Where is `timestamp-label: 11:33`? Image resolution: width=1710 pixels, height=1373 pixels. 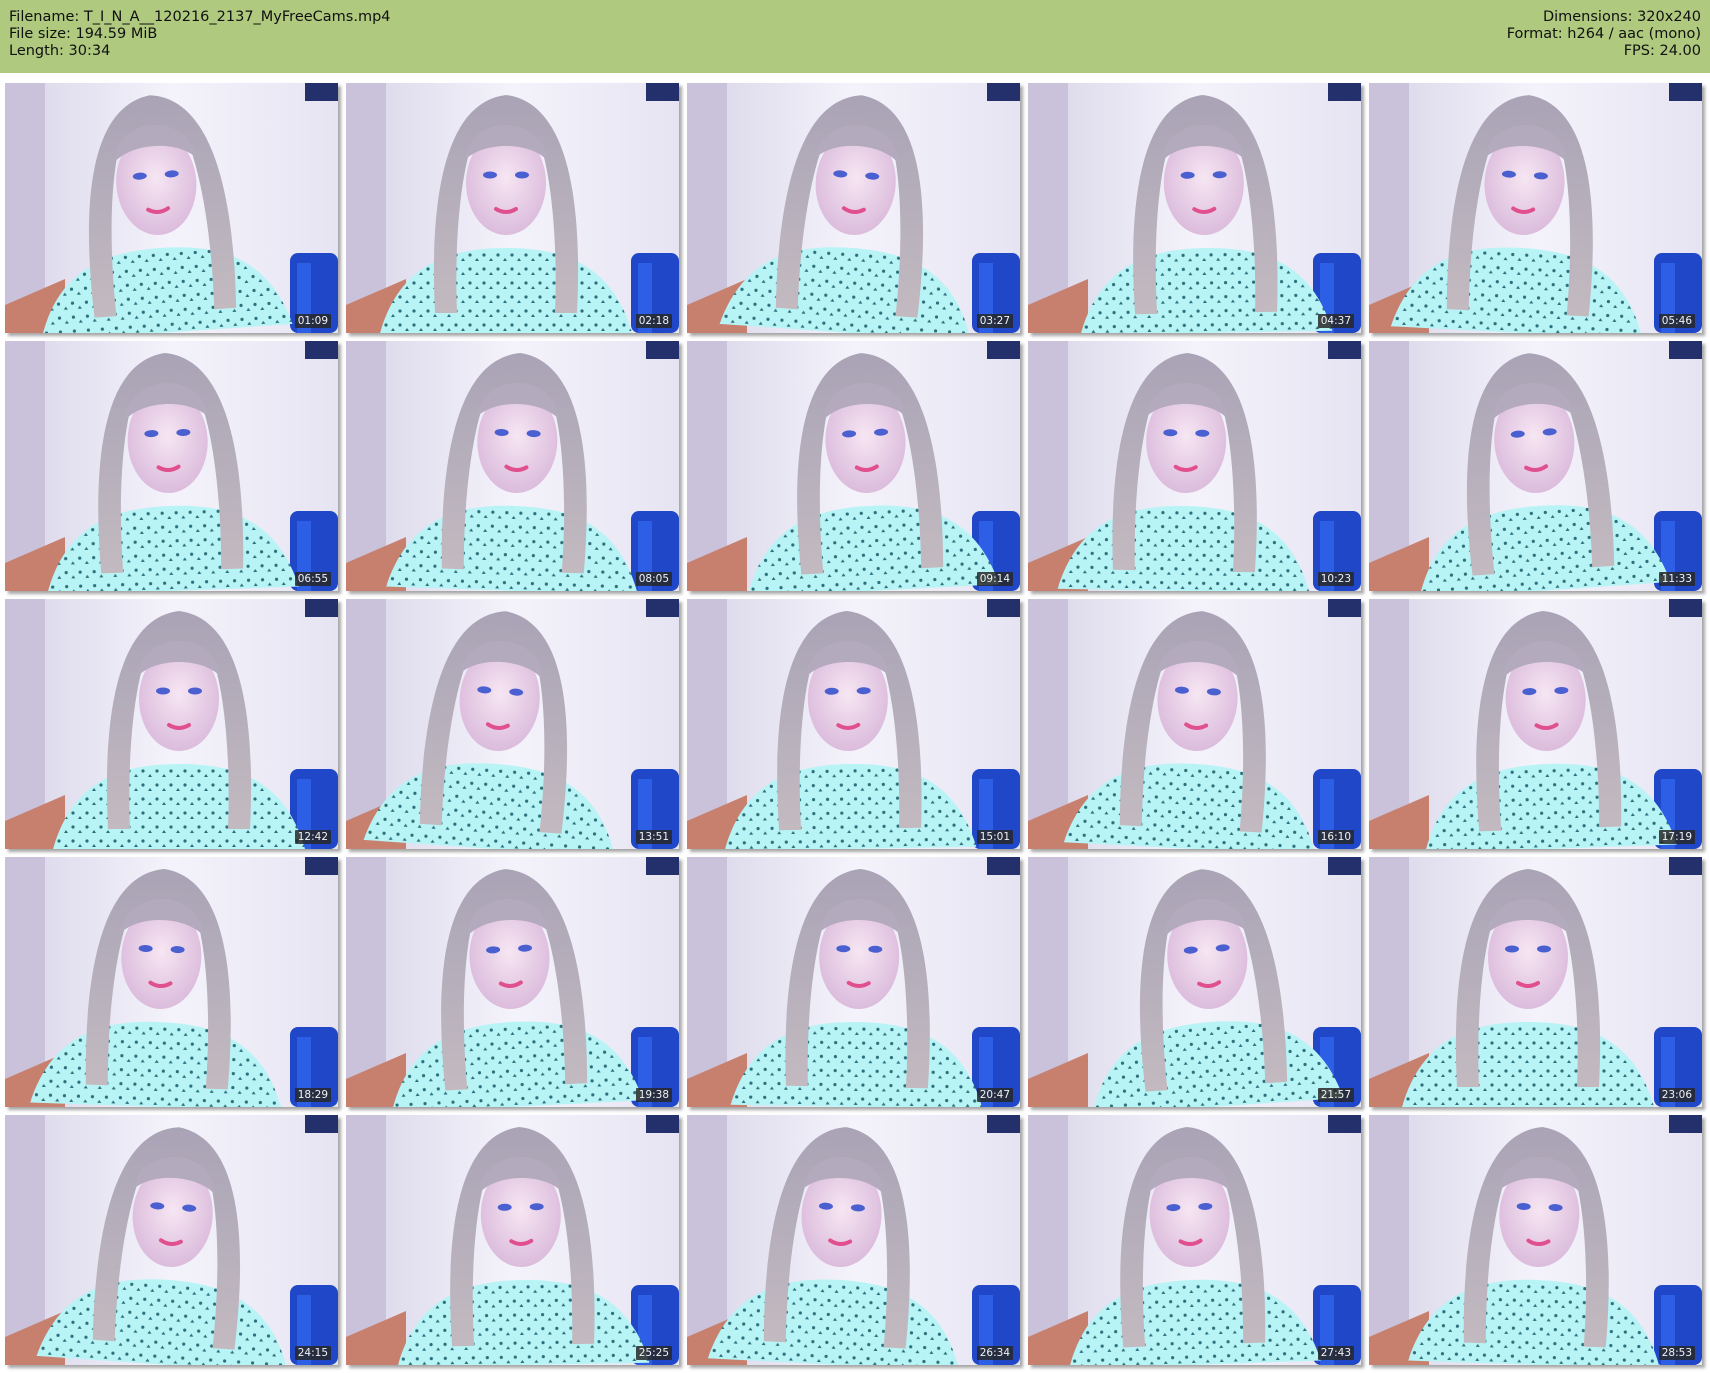
timestamp-label: 11:33 is located at coordinates (1676, 579).